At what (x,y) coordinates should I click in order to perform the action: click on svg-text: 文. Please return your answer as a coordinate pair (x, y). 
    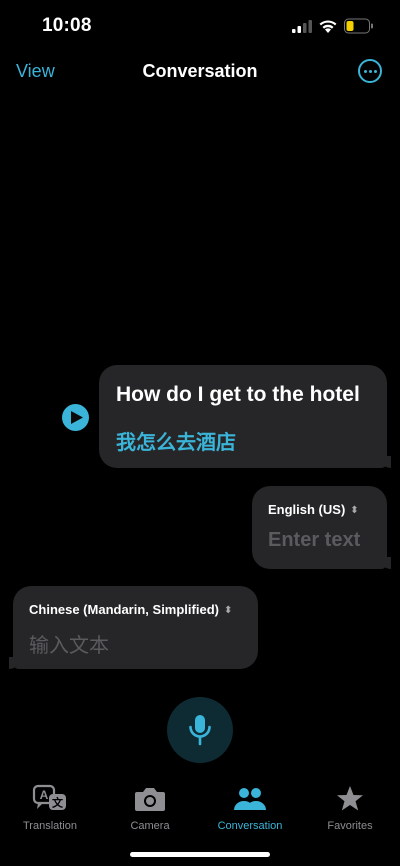
    Looking at the image, I should click on (58, 803).